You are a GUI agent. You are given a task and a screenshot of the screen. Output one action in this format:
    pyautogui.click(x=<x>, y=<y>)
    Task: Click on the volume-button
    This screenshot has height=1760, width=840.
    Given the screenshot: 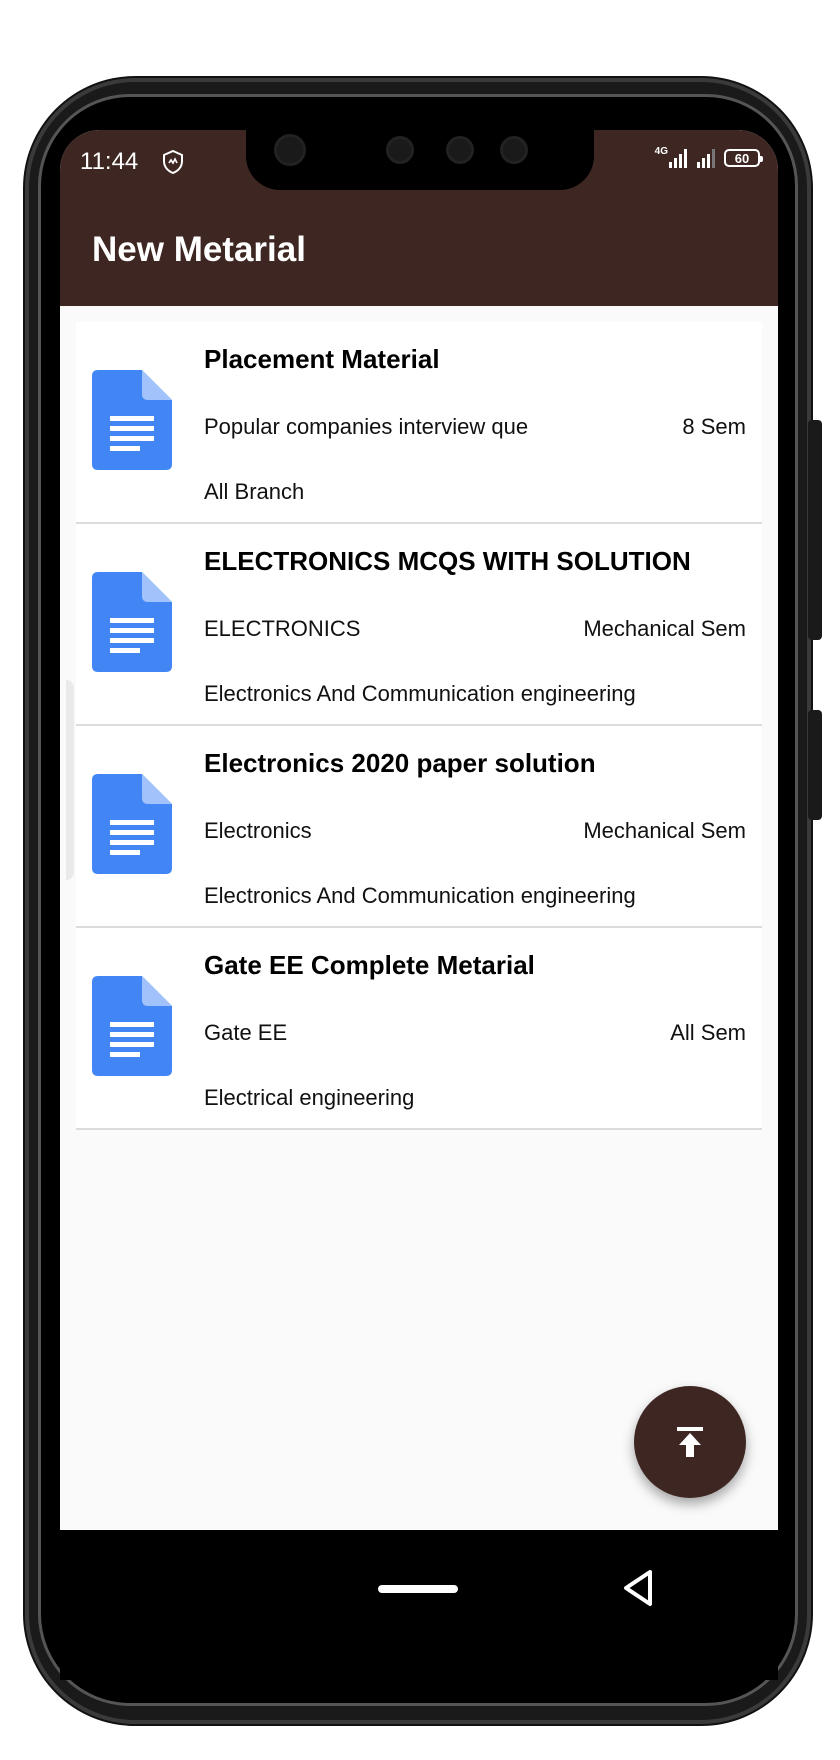 What is the action you would take?
    pyautogui.click(x=815, y=530)
    